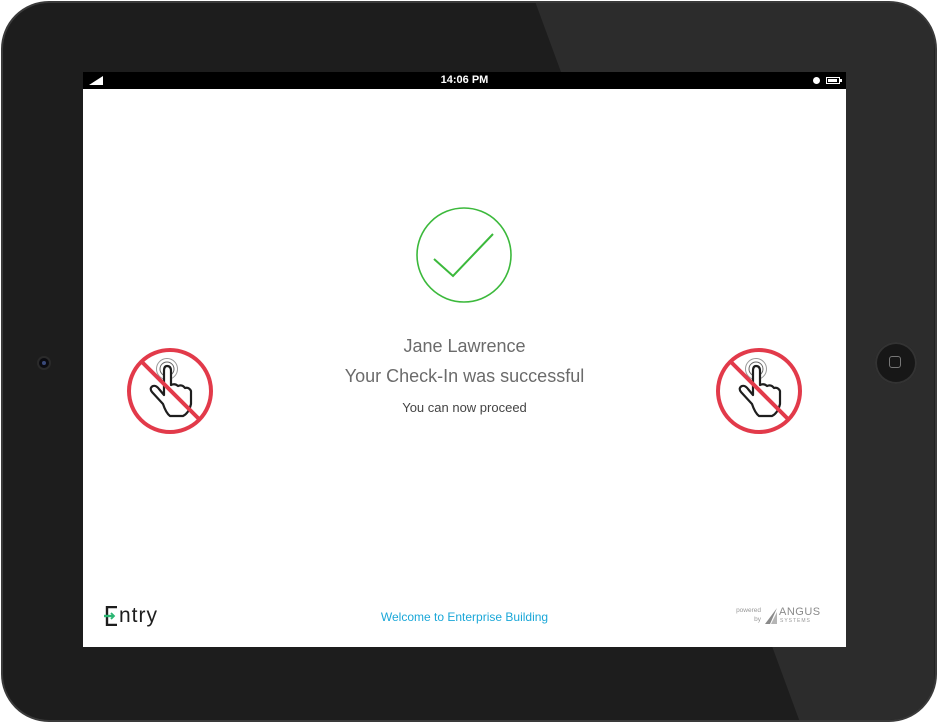 This screenshot has height=723, width=938. What do you see at coordinates (44, 363) in the screenshot?
I see `front-camera` at bounding box center [44, 363].